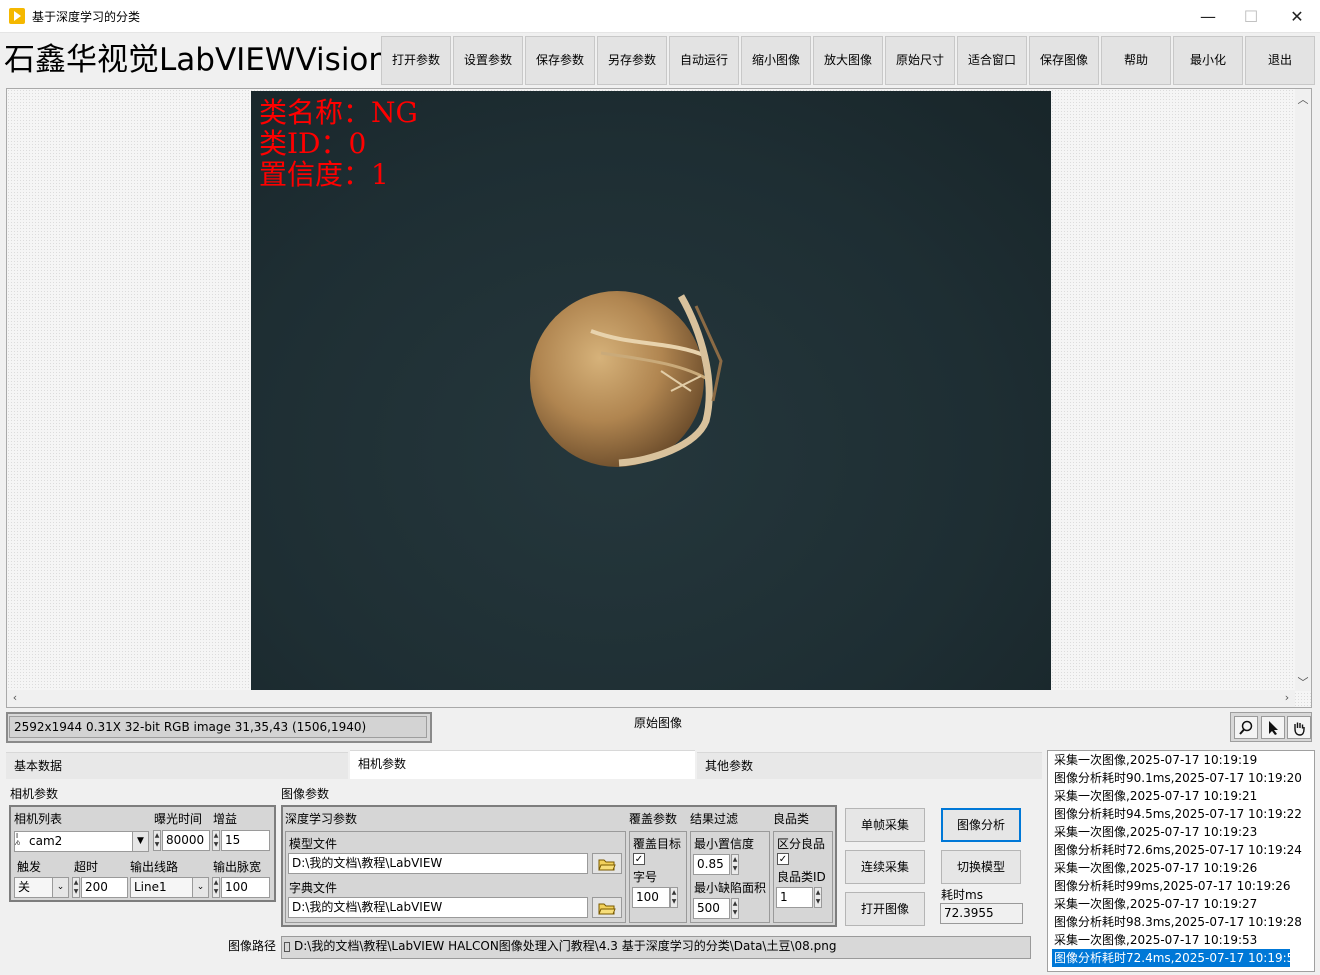 The width and height of the screenshot is (1320, 975). What do you see at coordinates (1177, 958) in the screenshot?
I see `log-item-selected: 图像分析耗时72.4ms,2025-07-17 10:19:53` at bounding box center [1177, 958].